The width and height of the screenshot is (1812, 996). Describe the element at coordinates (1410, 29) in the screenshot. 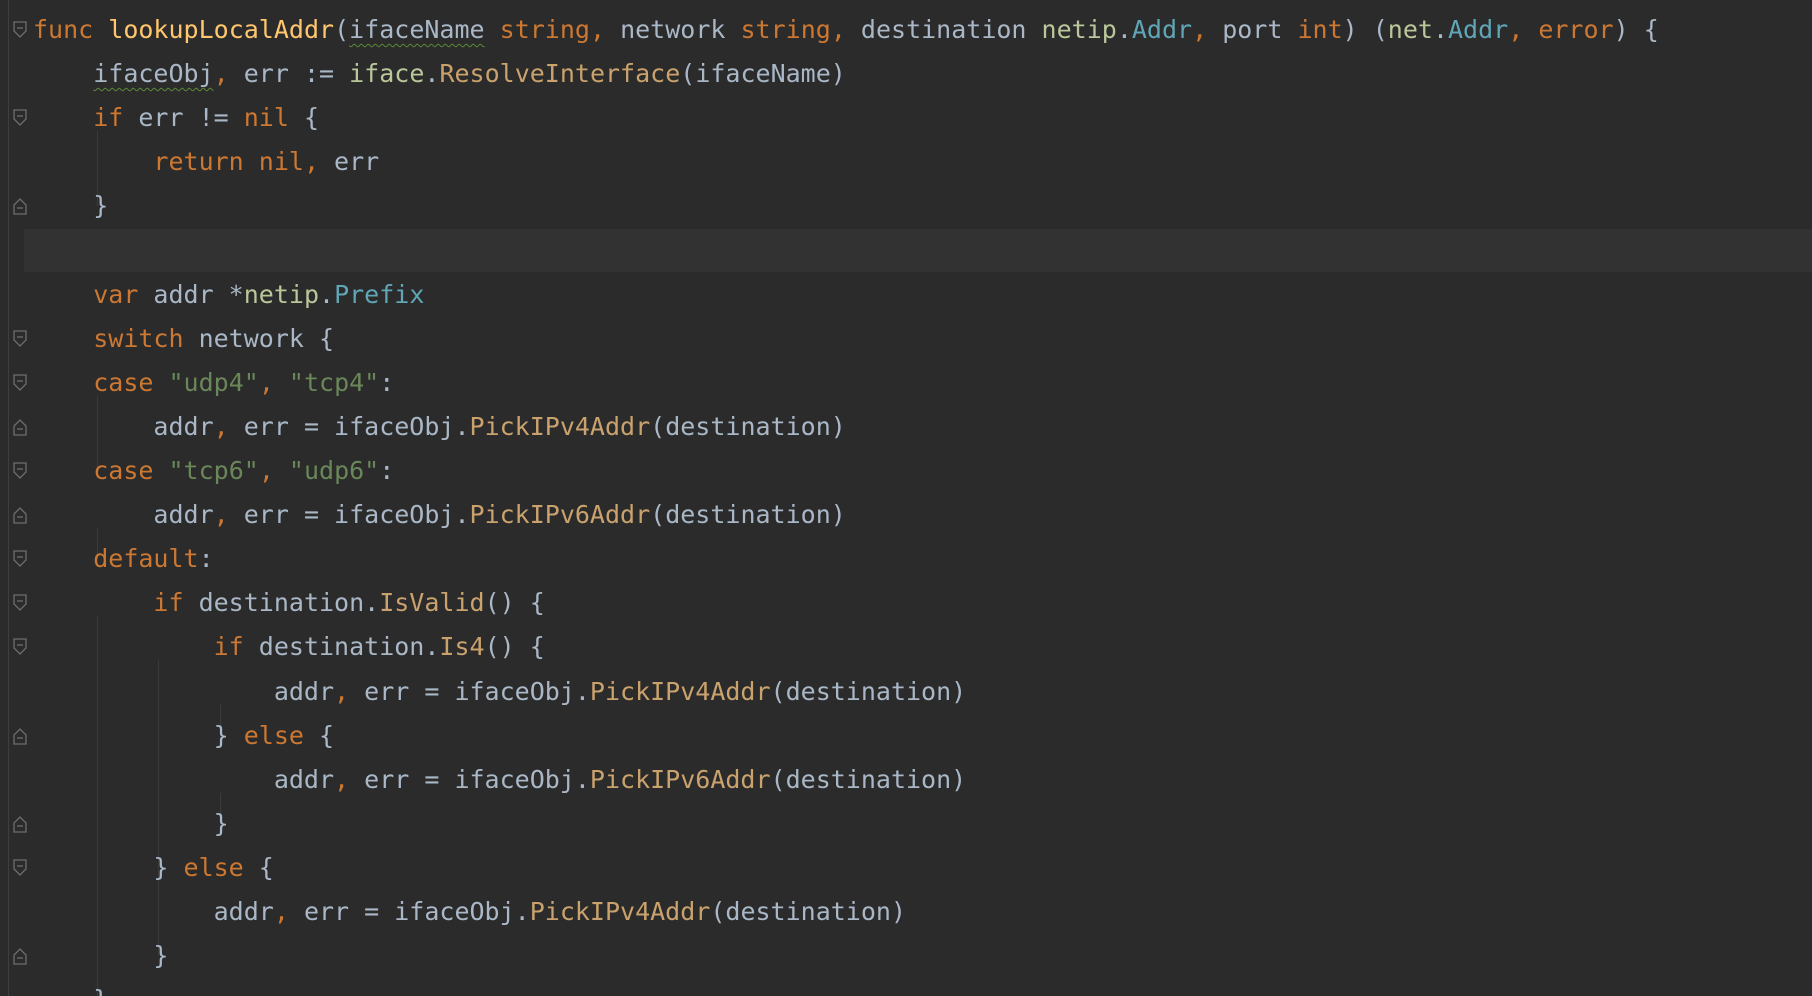

I see `code-token: net` at that location.